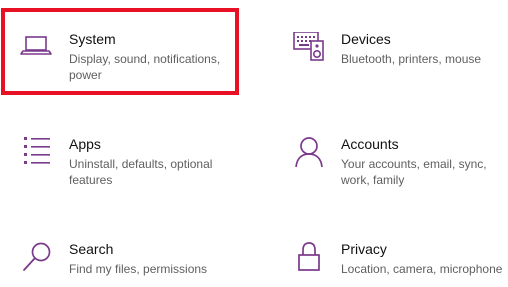  I want to click on laptop-icon, so click(37, 49).